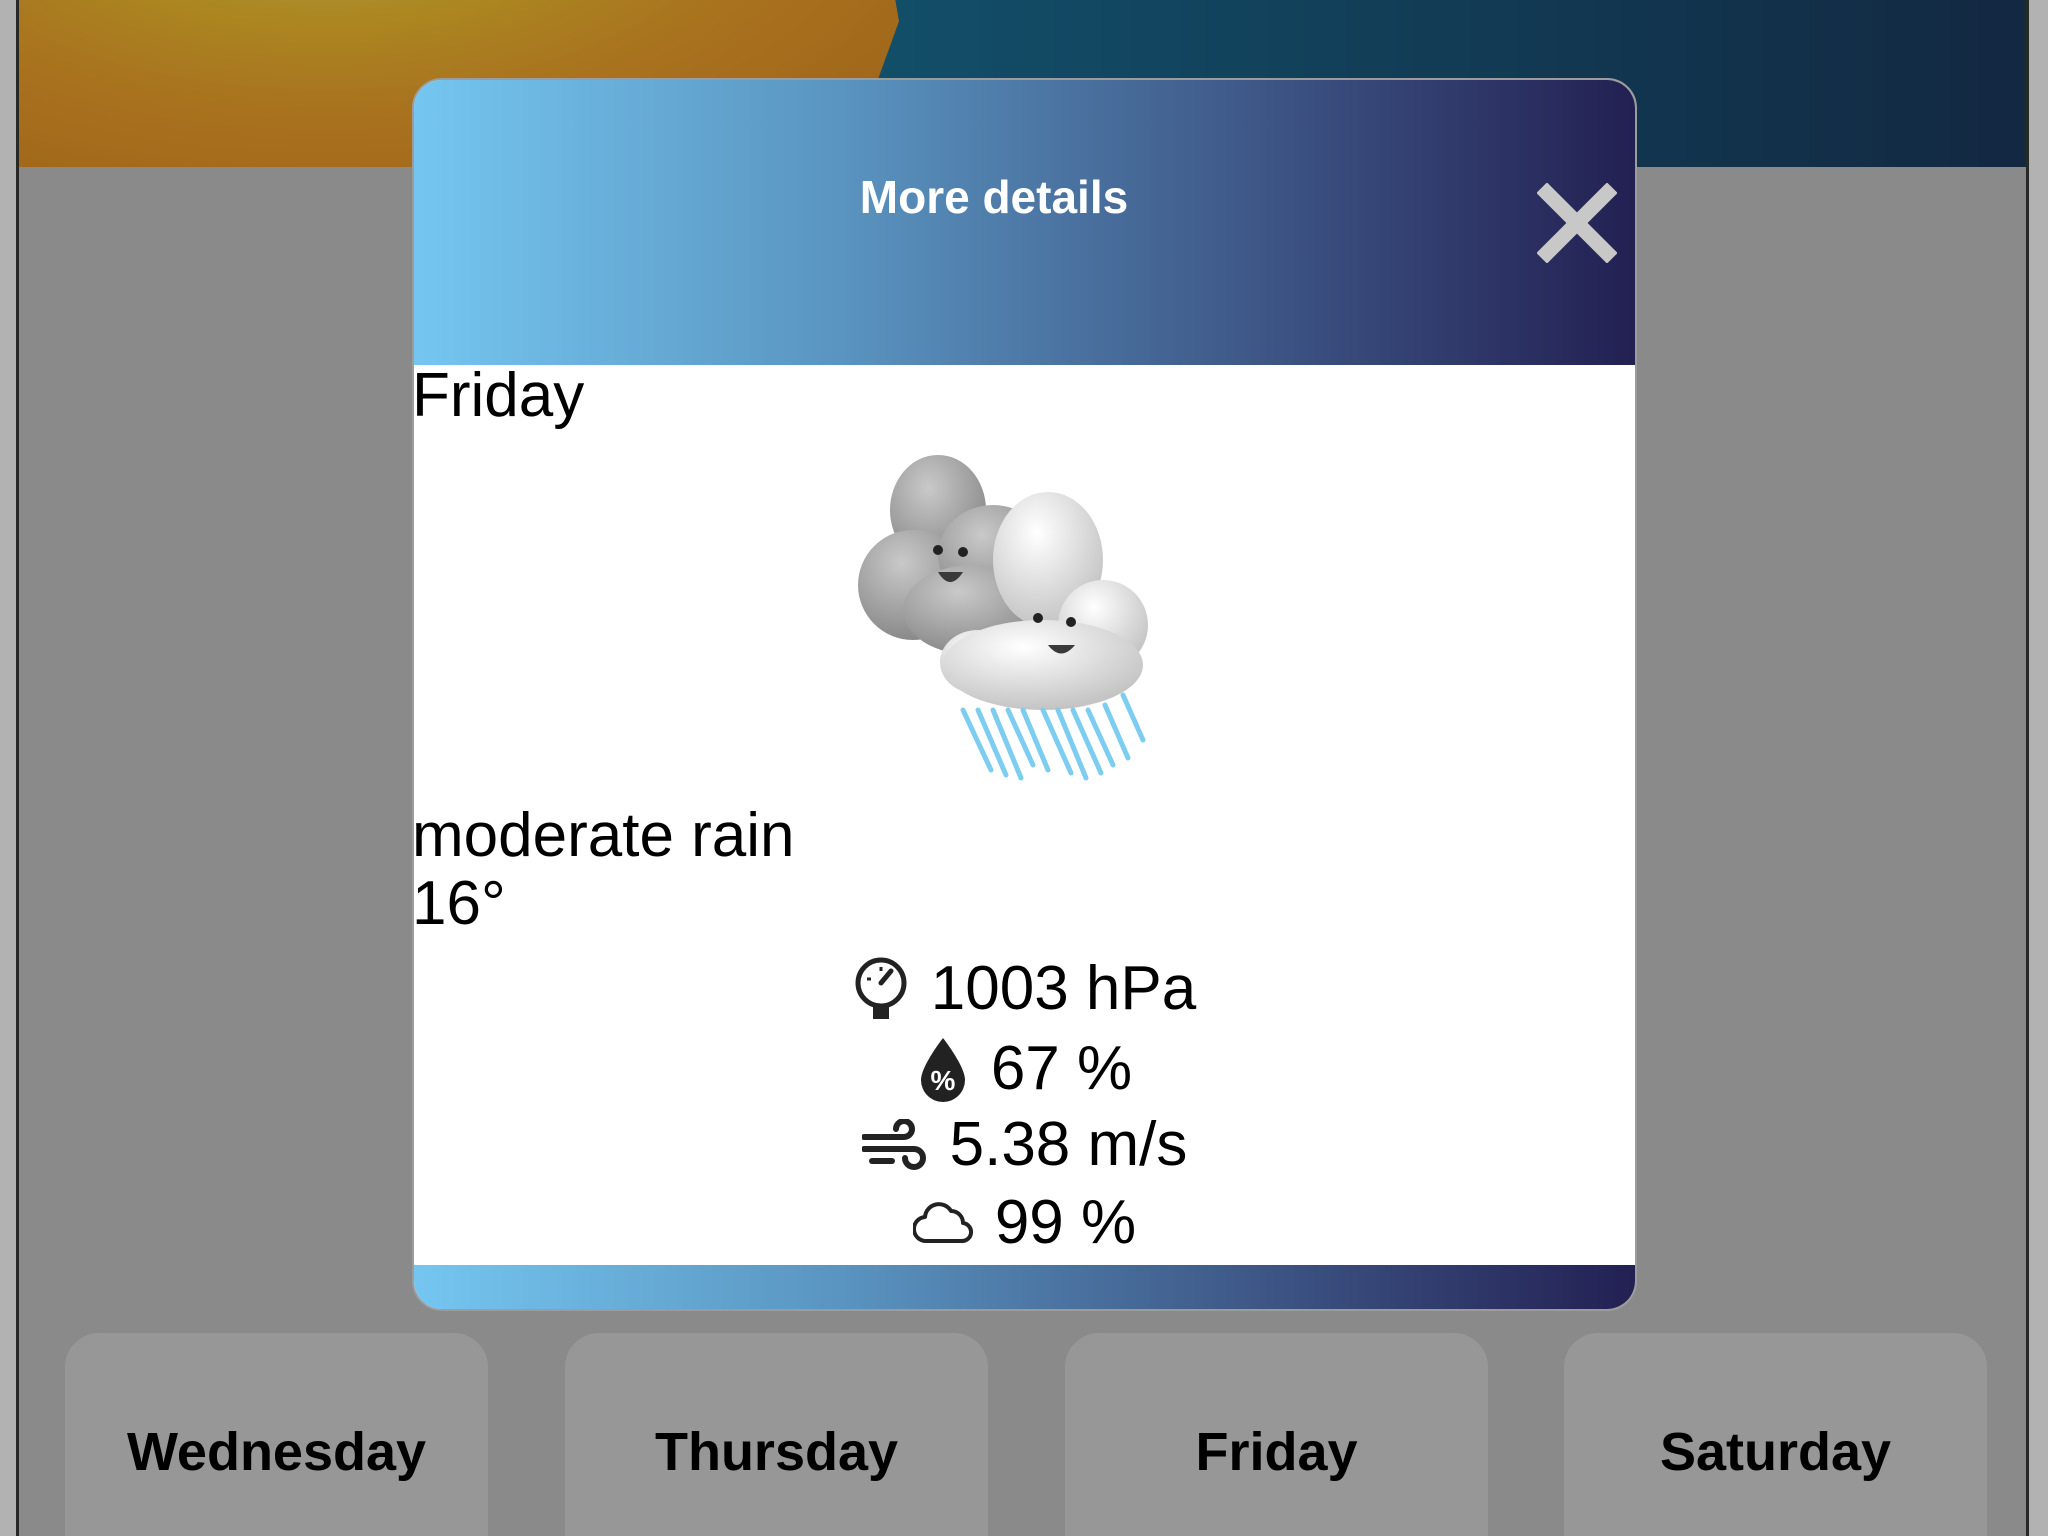 This screenshot has height=1536, width=2048. What do you see at coordinates (1003, 618) in the screenshot?
I see `rain-clouds-icon` at bounding box center [1003, 618].